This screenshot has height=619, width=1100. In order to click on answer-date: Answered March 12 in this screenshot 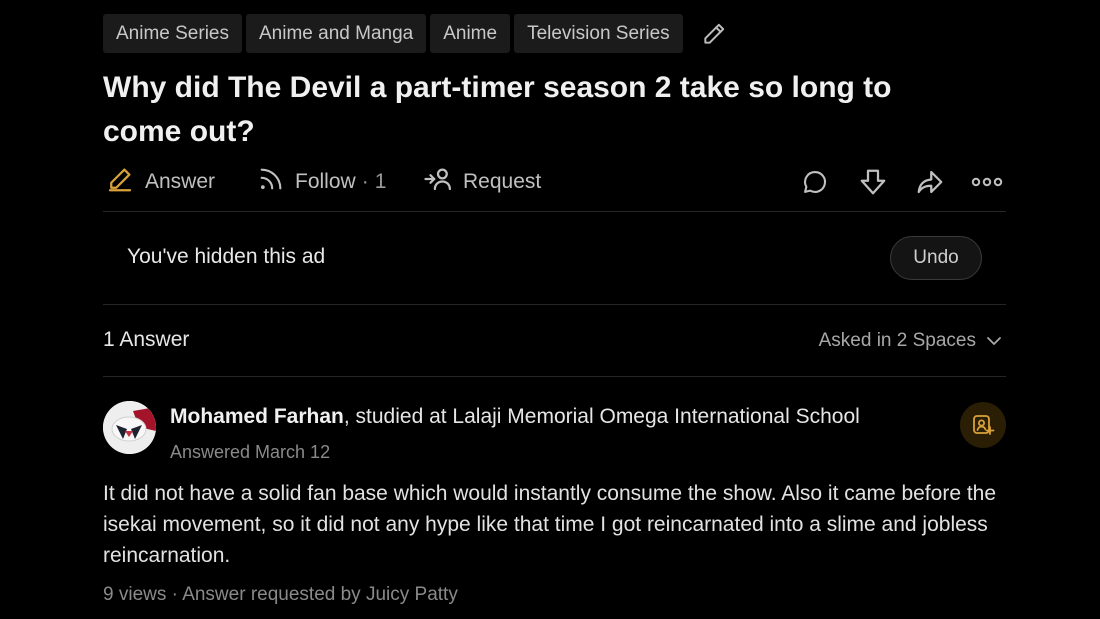, I will do `click(250, 452)`.